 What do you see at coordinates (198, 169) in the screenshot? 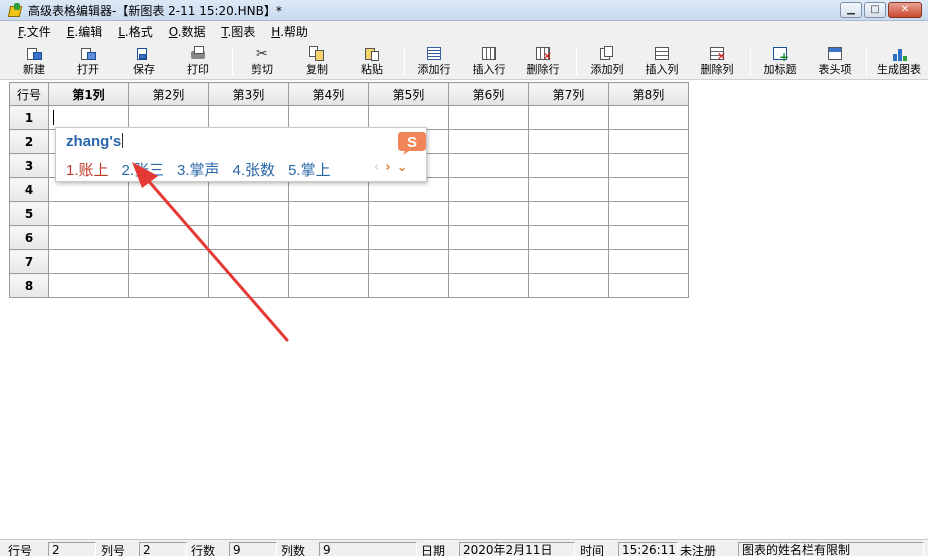
I see `ime-candidate: 3.掌声` at bounding box center [198, 169].